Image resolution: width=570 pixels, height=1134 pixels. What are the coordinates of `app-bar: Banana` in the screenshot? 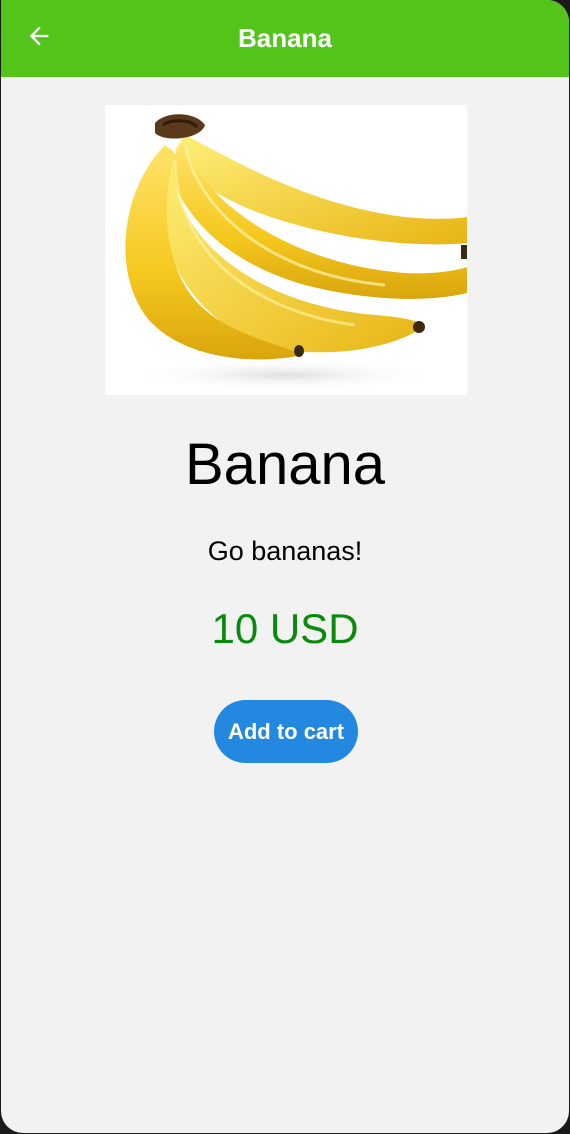 It's located at (285, 38).